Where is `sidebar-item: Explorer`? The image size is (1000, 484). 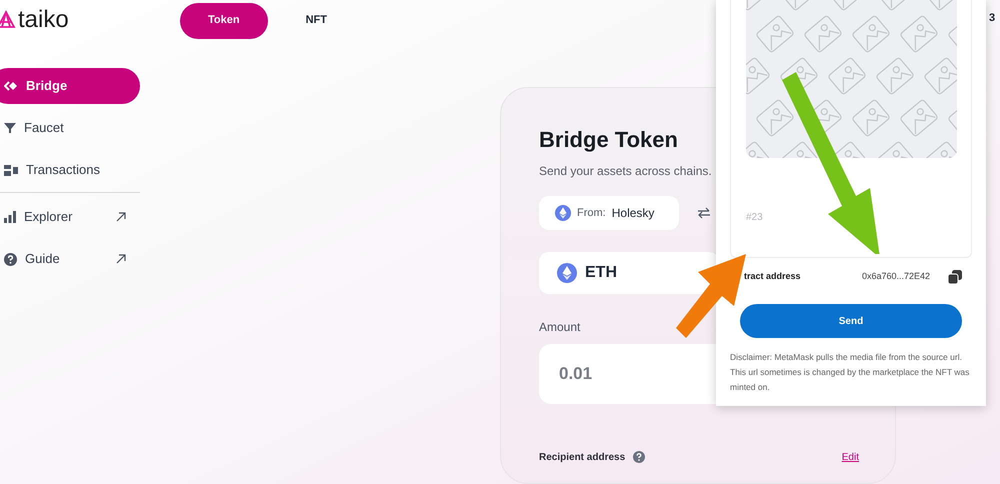
sidebar-item: Explorer is located at coordinates (70, 217).